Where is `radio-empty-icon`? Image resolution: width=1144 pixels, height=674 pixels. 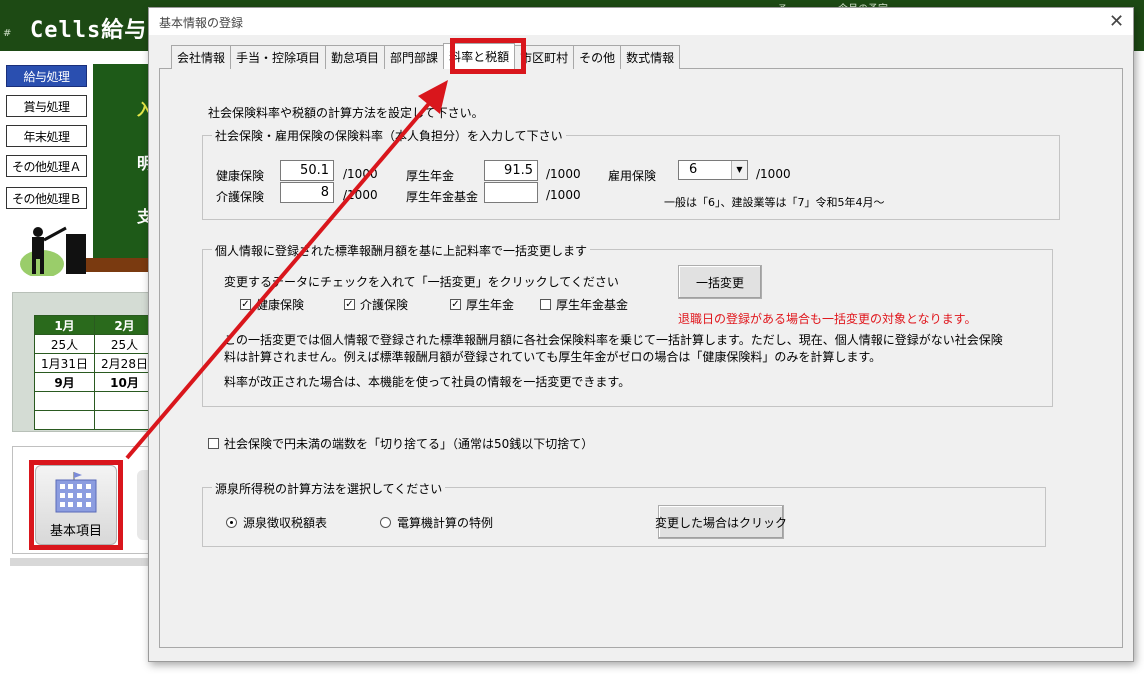 radio-empty-icon is located at coordinates (385, 522).